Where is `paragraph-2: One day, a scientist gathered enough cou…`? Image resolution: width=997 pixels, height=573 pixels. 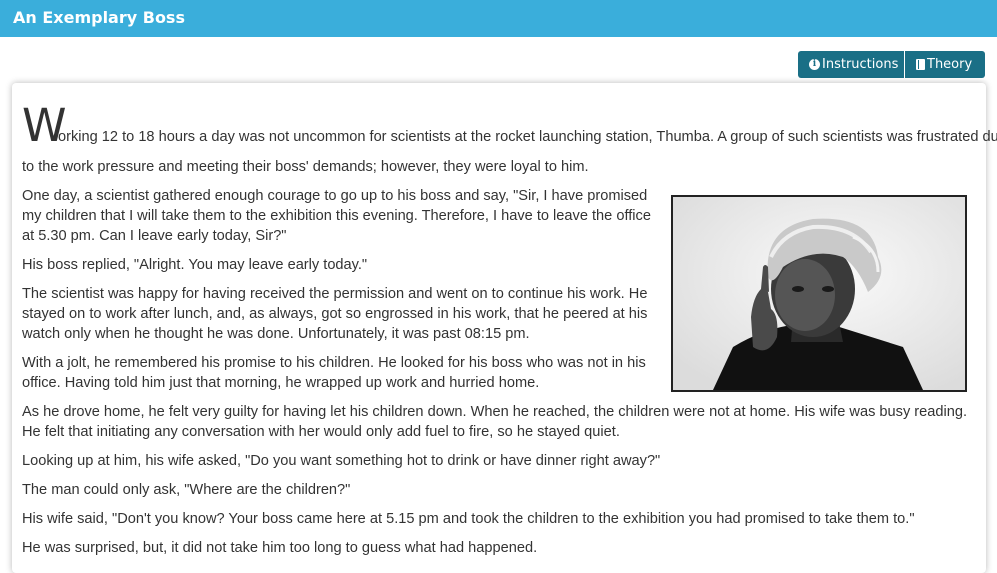
paragraph-2: One day, a scientist gathered enough cou… is located at coordinates (336, 216).